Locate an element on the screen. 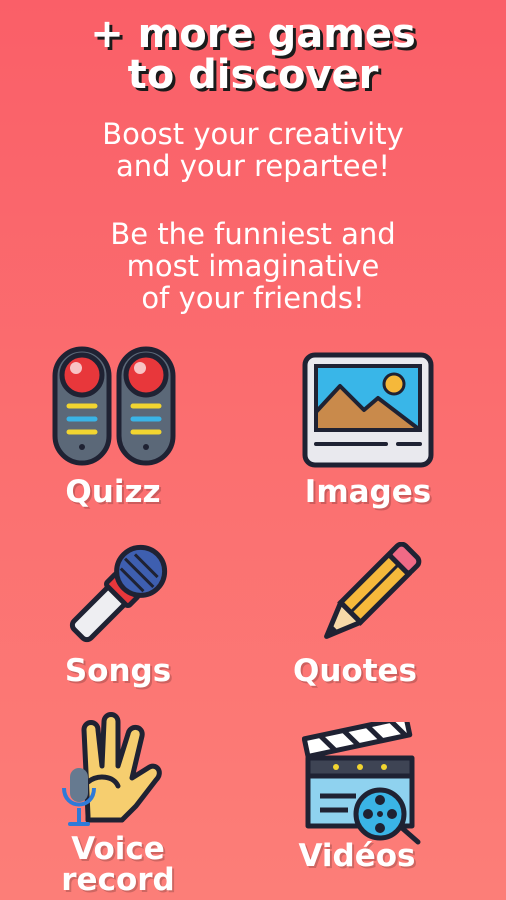 The image size is (506, 900). game-tile-quizz is located at coordinates (114, 406).